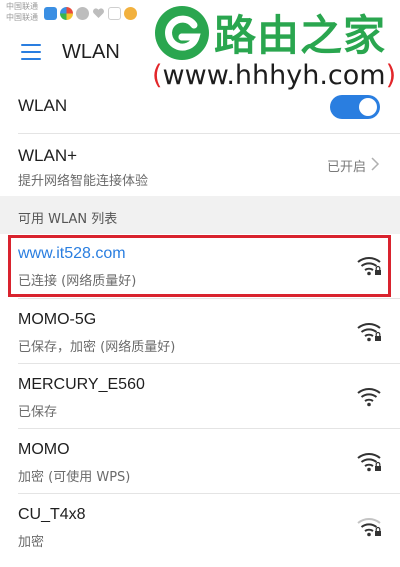  What do you see at coordinates (98, 13) in the screenshot?
I see `app-heart-icon` at bounding box center [98, 13].